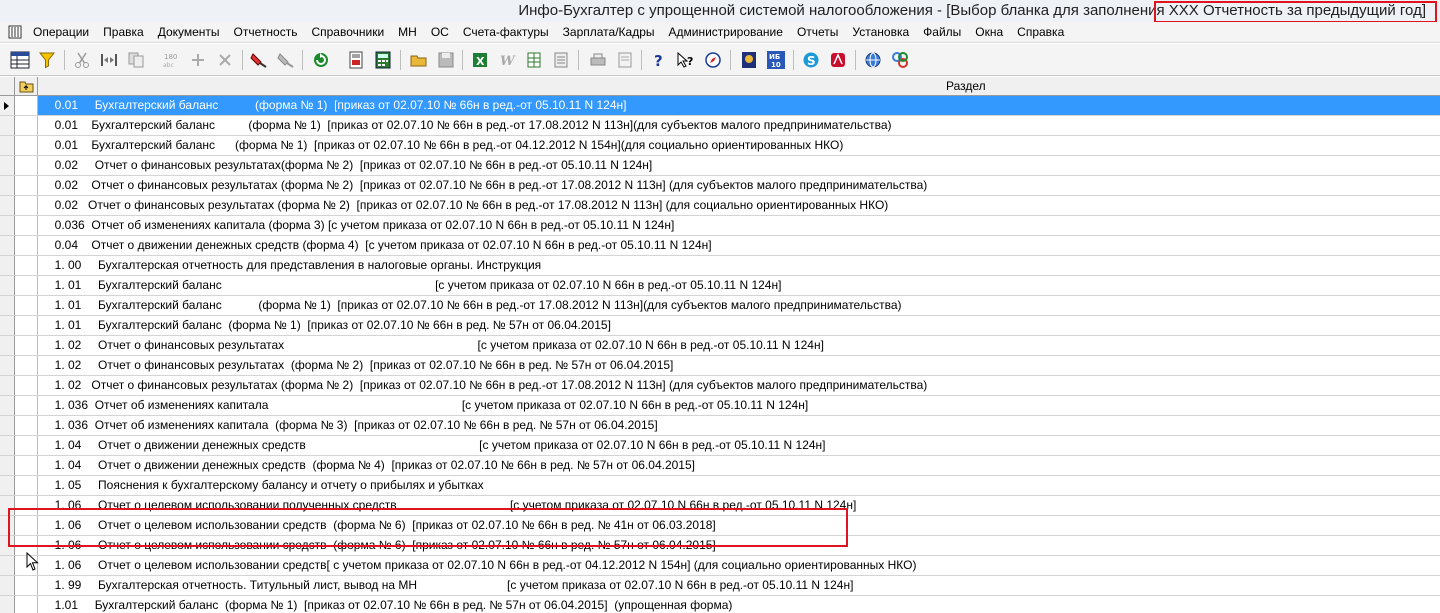 The width and height of the screenshot is (1440, 613). Describe the element at coordinates (136, 60) in the screenshot. I see `copy-icon` at that location.